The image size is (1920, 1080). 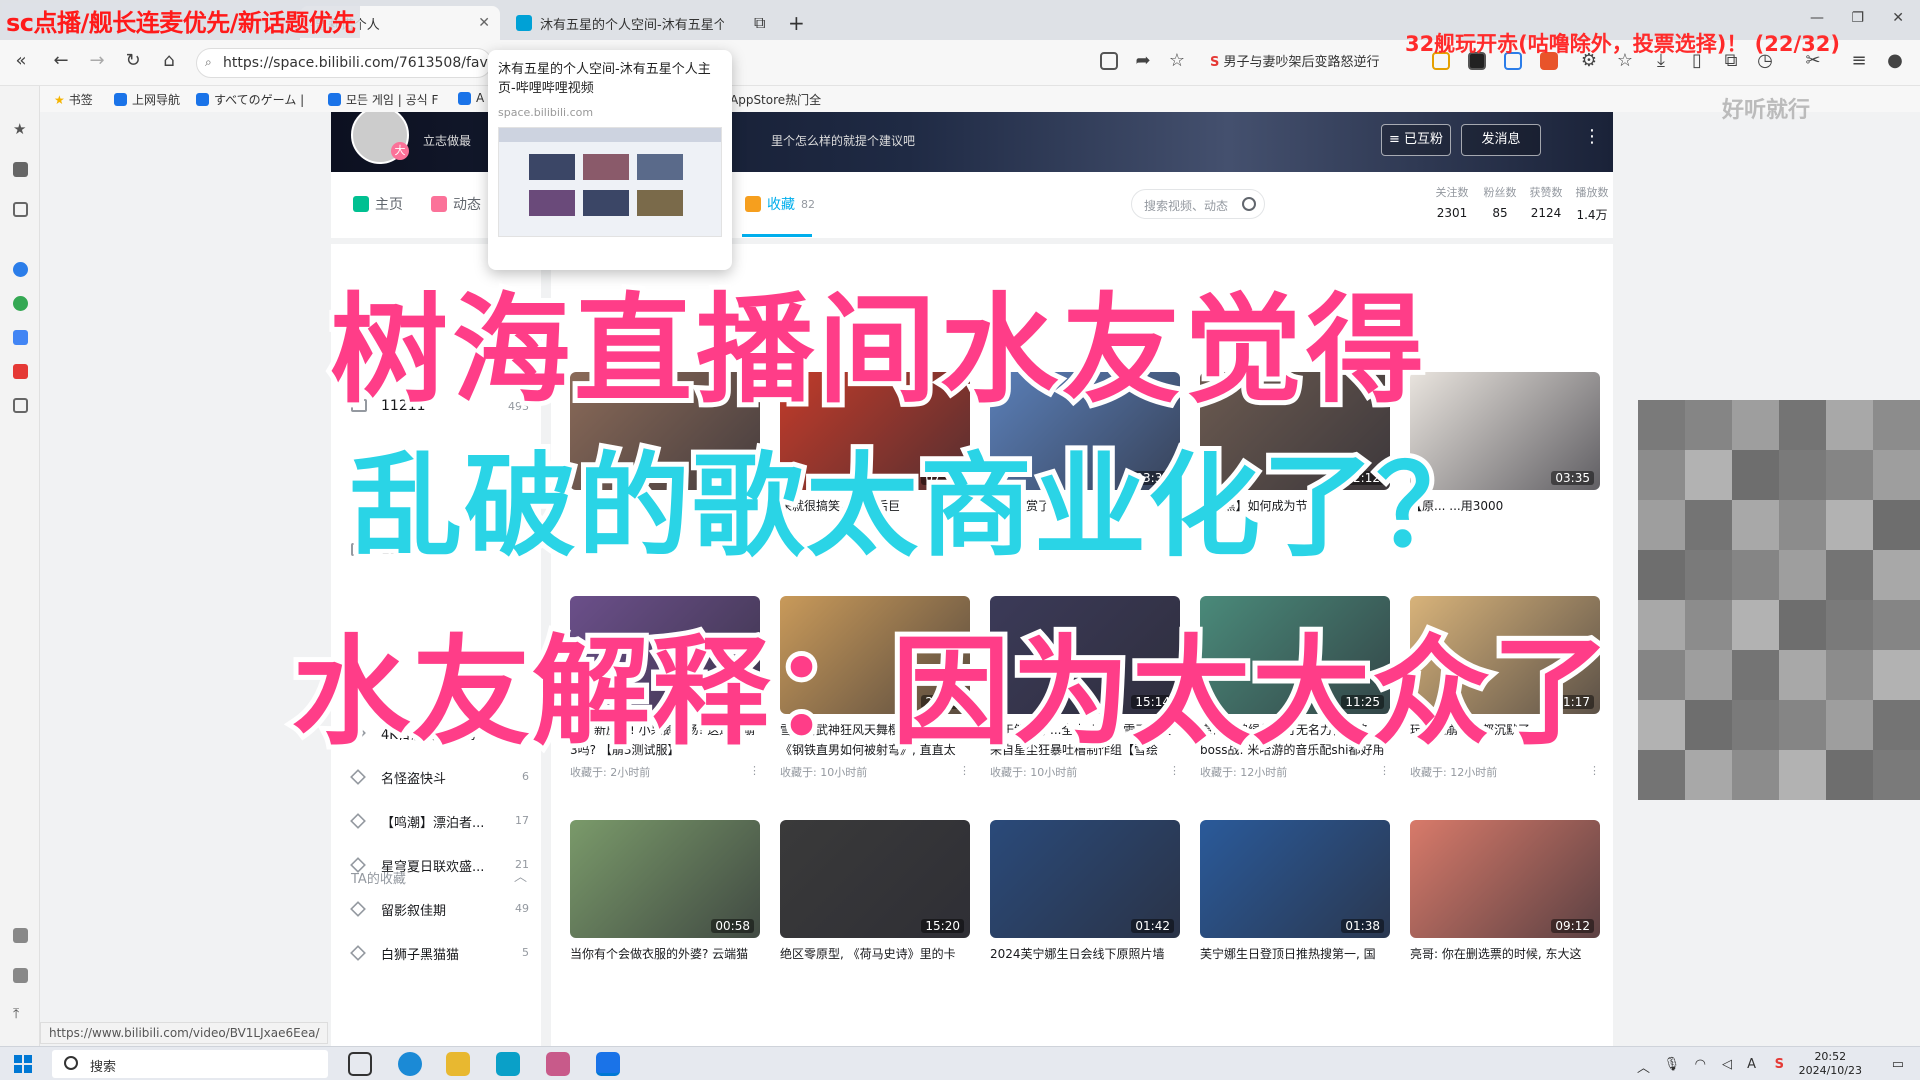 What do you see at coordinates (20, 337) in the screenshot?
I see `baidu-icon` at bounding box center [20, 337].